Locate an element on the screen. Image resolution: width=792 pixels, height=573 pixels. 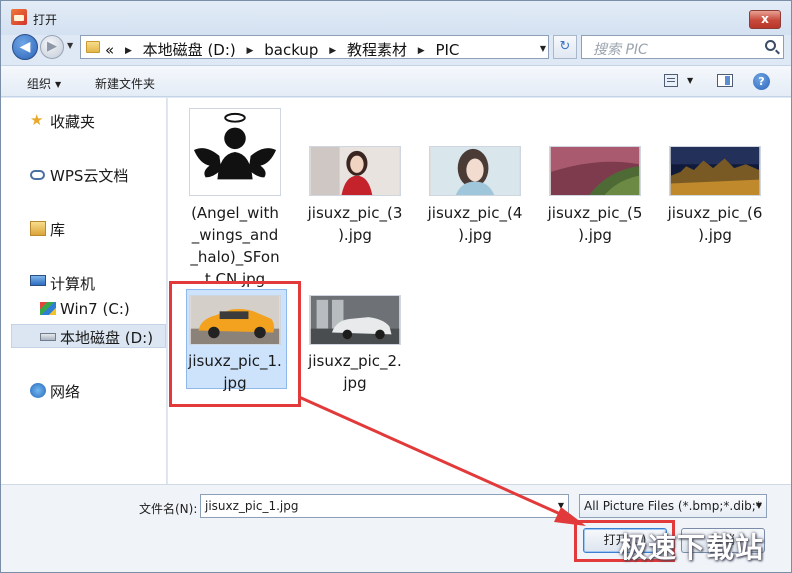
back-button: ◀ is located at coordinates (25, 47).